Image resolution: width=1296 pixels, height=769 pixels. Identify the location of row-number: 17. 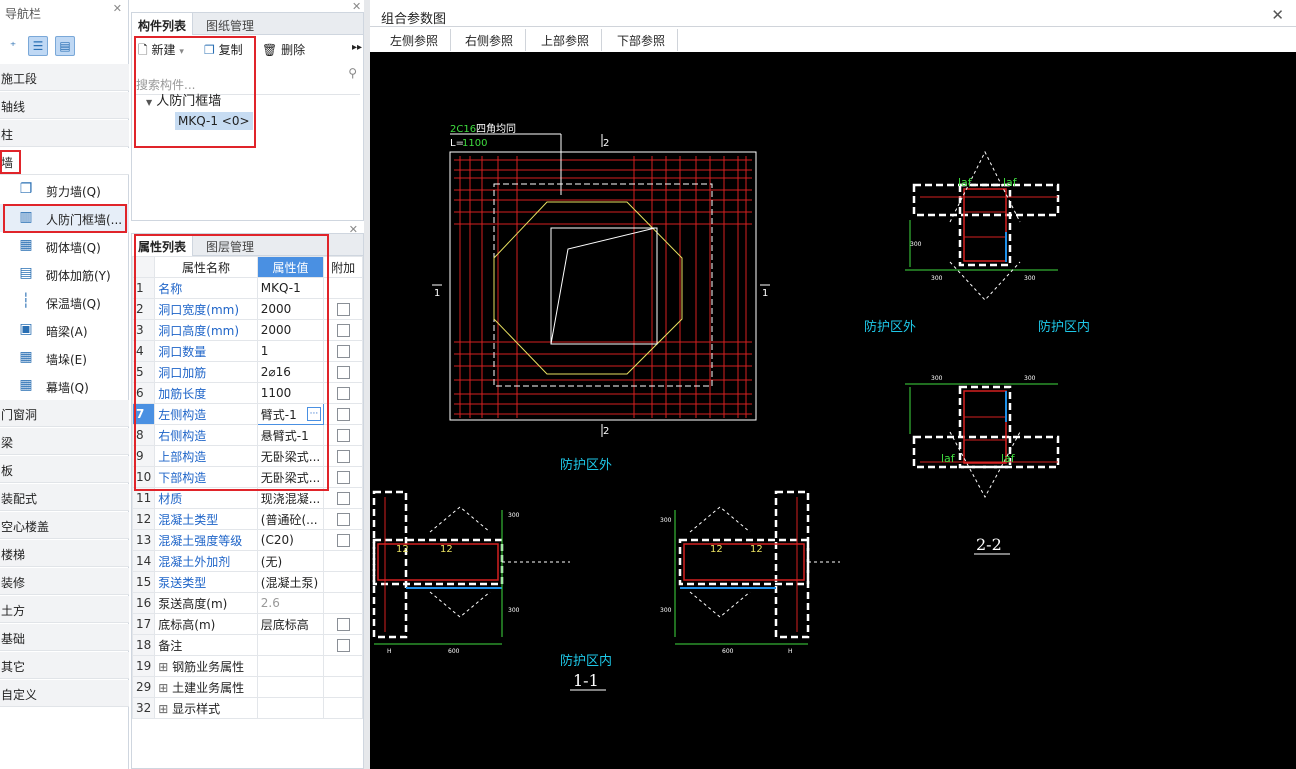
(143, 624).